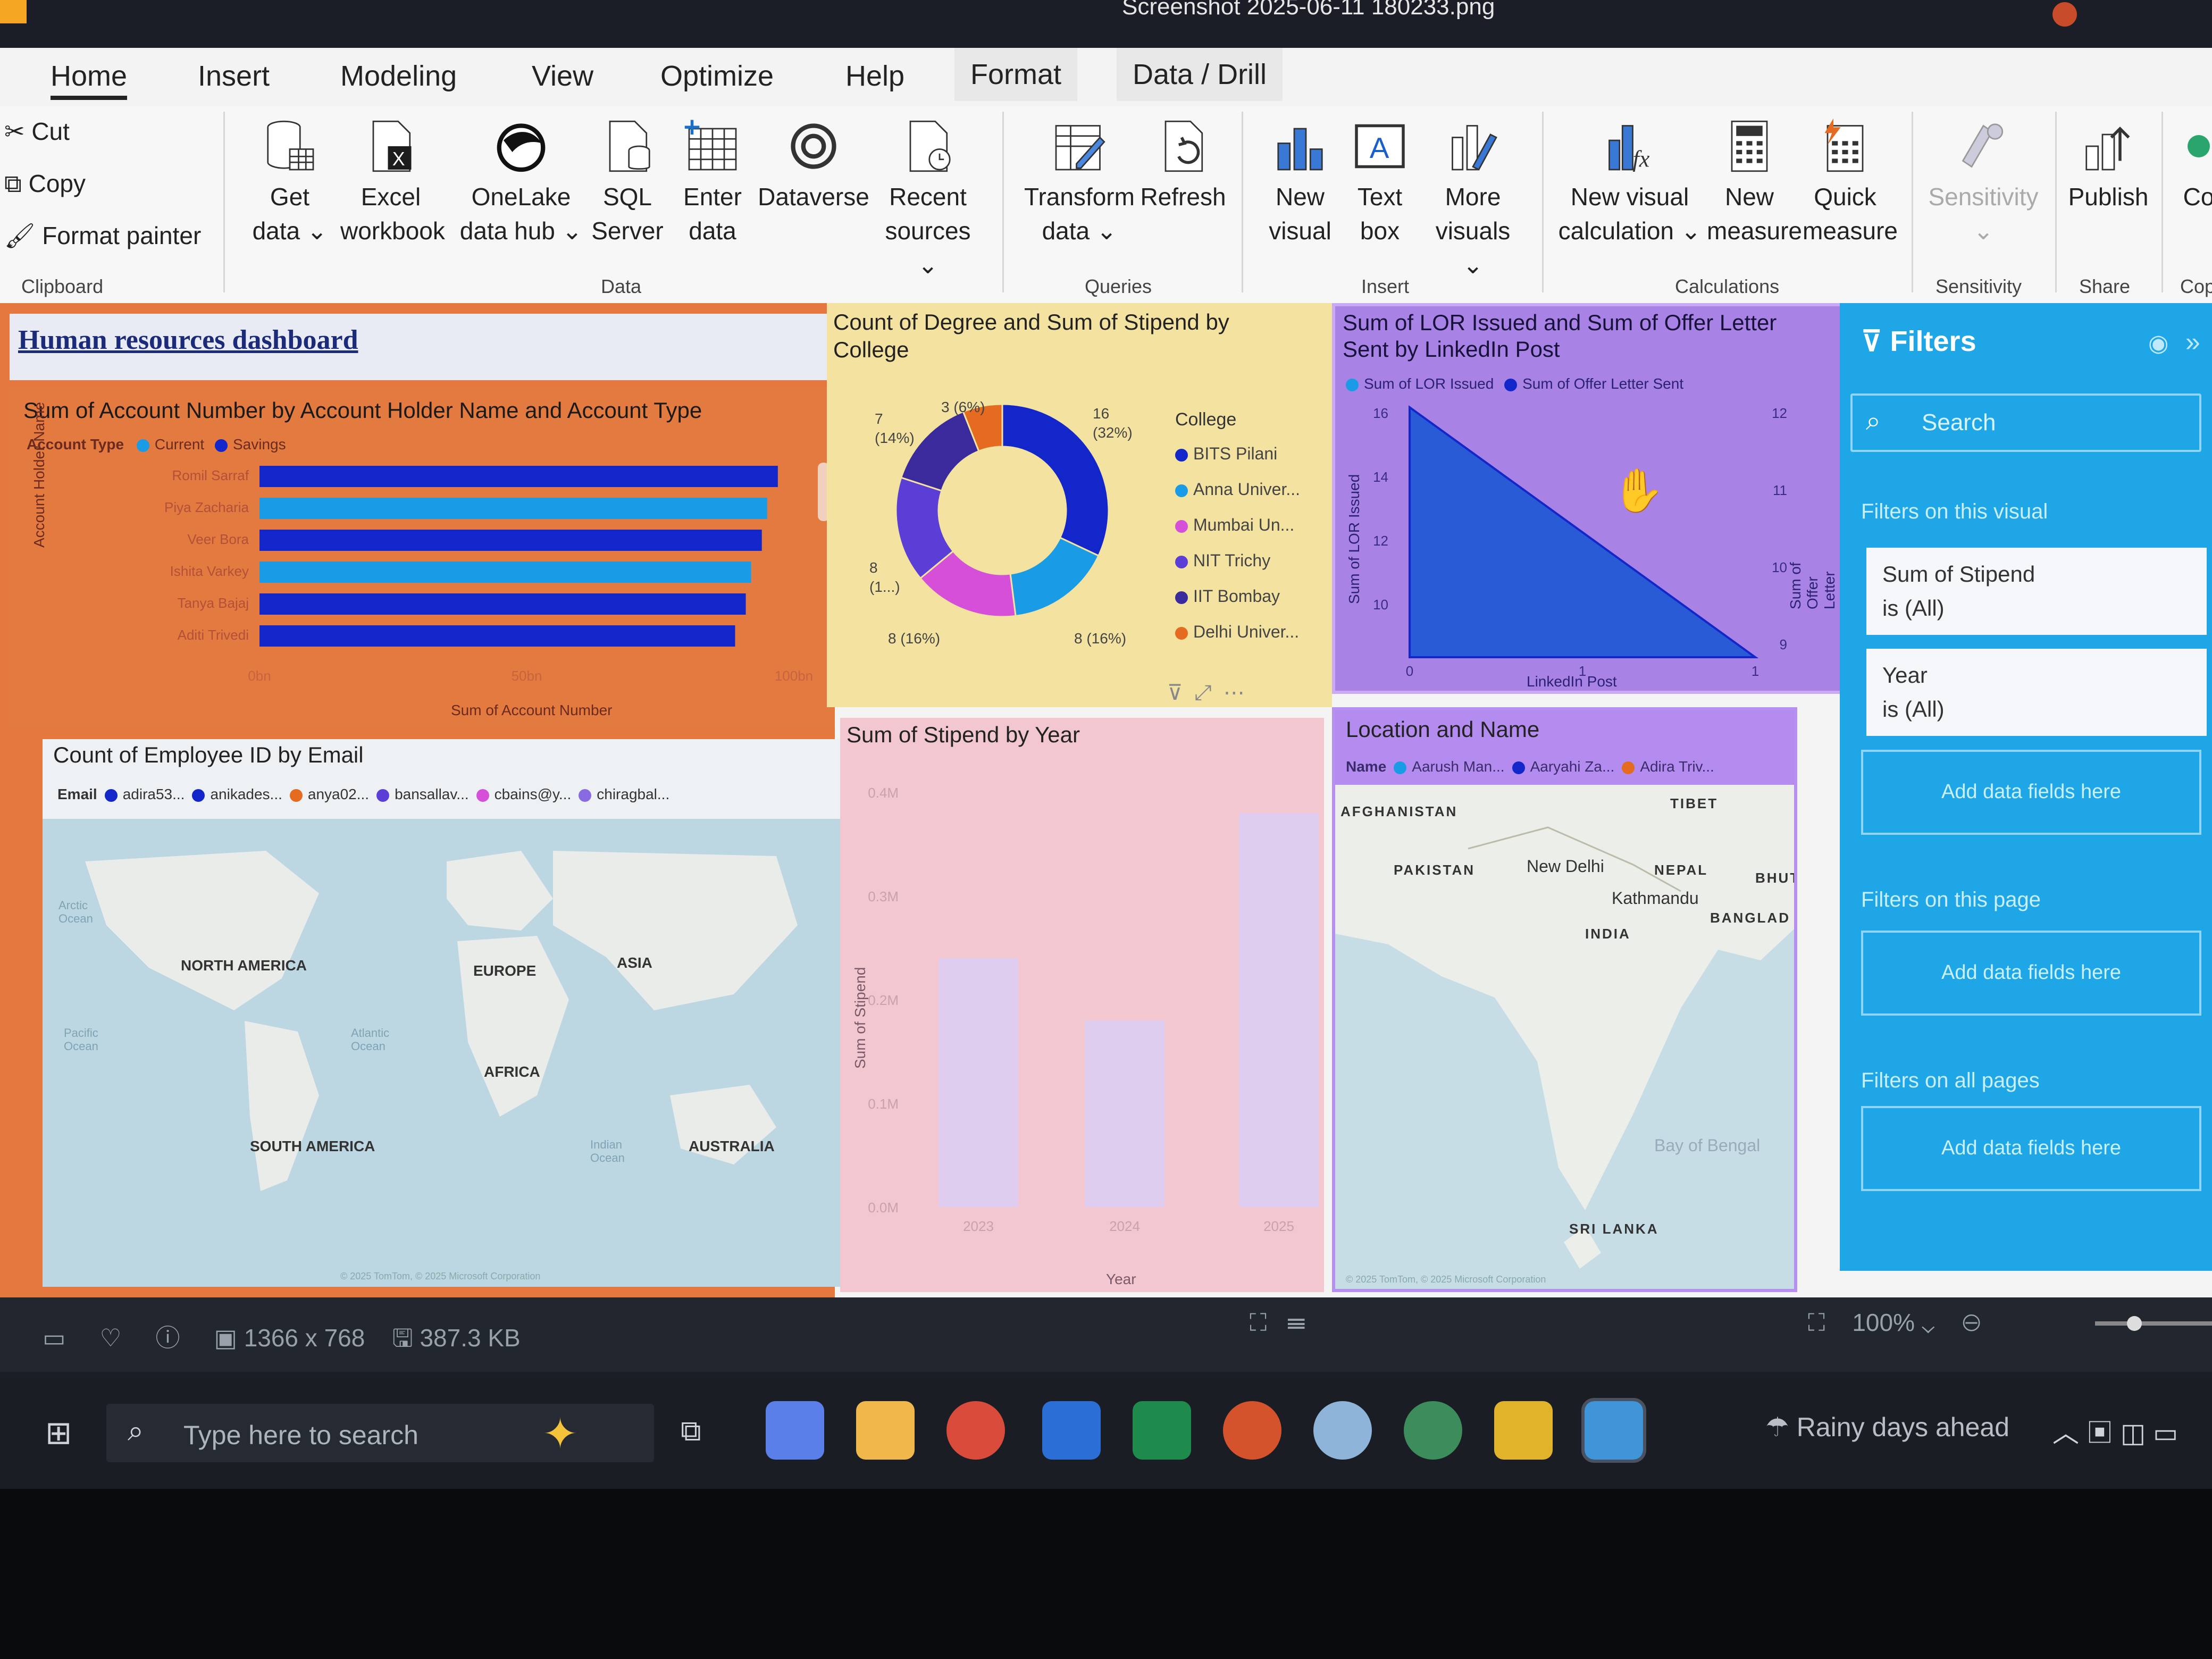  What do you see at coordinates (1523, 1430) in the screenshot?
I see `power-bi-icon` at bounding box center [1523, 1430].